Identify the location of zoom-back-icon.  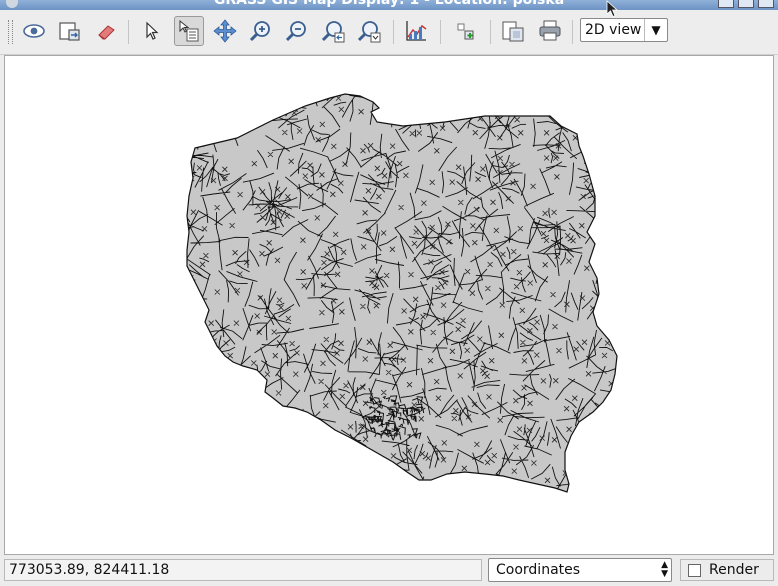
(333, 32).